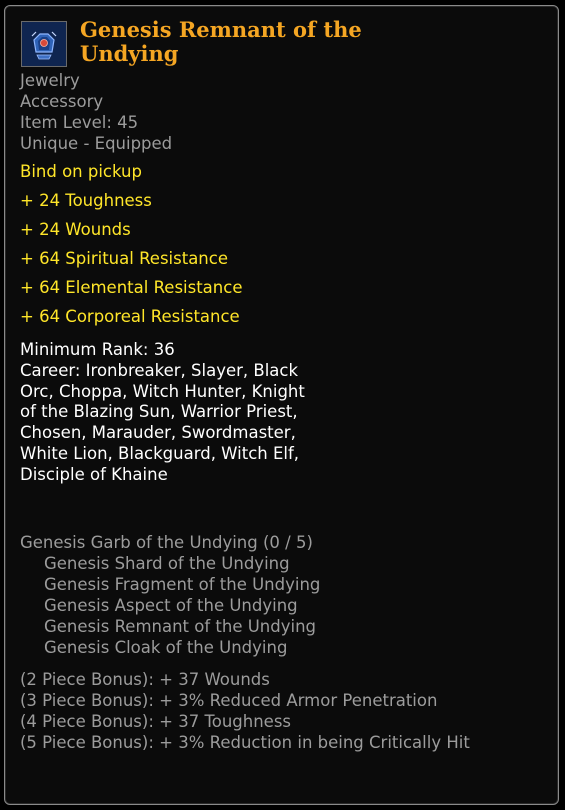 Image resolution: width=565 pixels, height=810 pixels. Describe the element at coordinates (96, 143) in the screenshot. I see `item-rarity: Unique - Equipped` at that location.